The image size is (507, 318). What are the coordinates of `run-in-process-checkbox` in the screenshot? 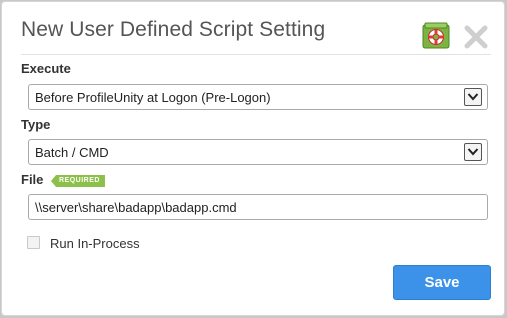 It's located at (33, 242).